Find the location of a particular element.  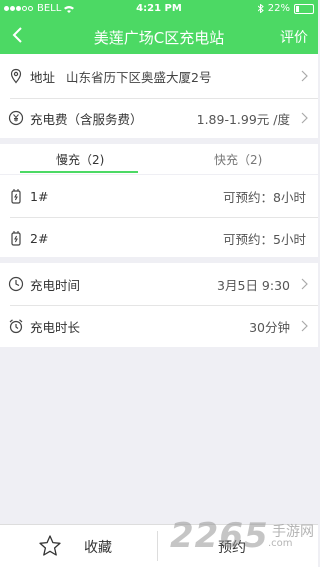

review-button: 评价 is located at coordinates (294, 37).